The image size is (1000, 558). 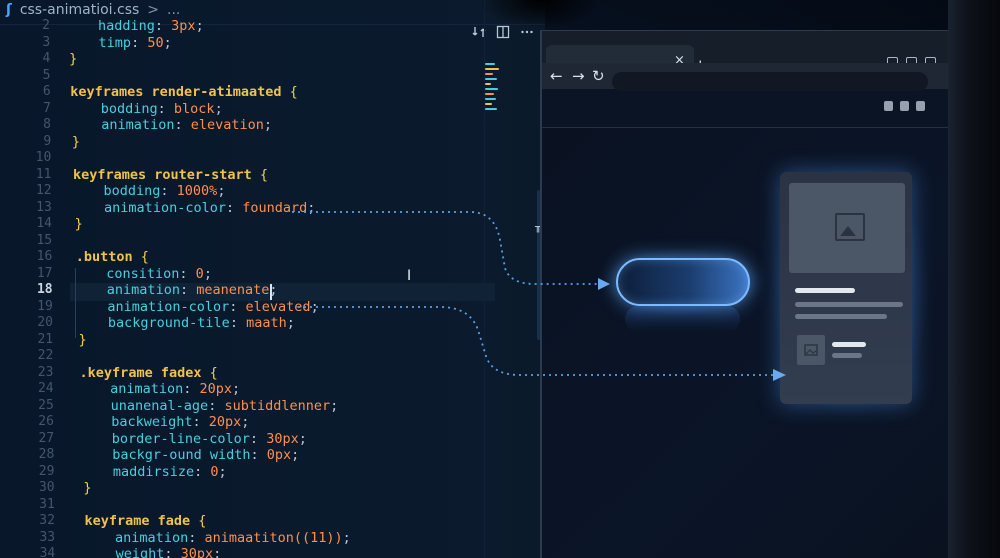 What do you see at coordinates (536, 341) in the screenshot?
I see `connector-to-card` at bounding box center [536, 341].